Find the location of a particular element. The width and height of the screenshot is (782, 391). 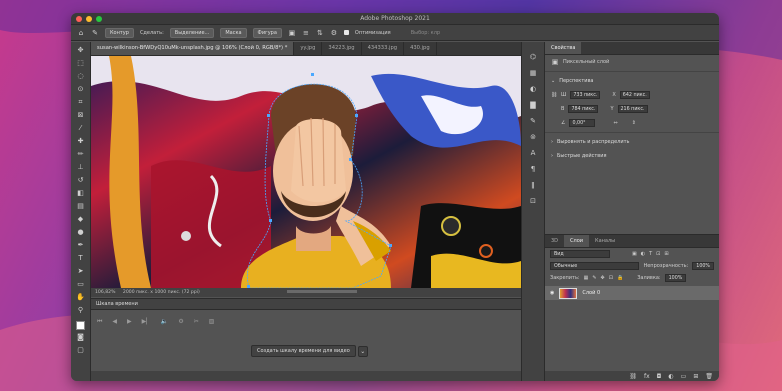

next-frame-icon: ▶▏ is located at coordinates (146, 322).